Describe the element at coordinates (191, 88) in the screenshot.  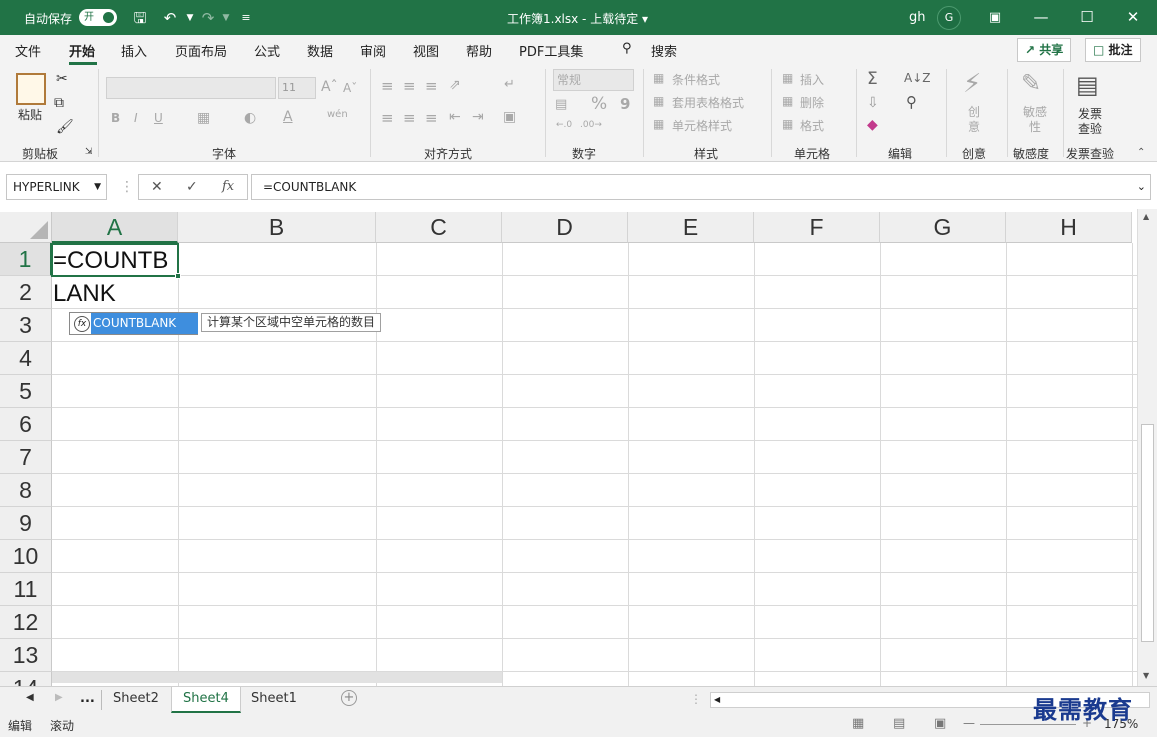
I see `font-name-dropdown` at that location.